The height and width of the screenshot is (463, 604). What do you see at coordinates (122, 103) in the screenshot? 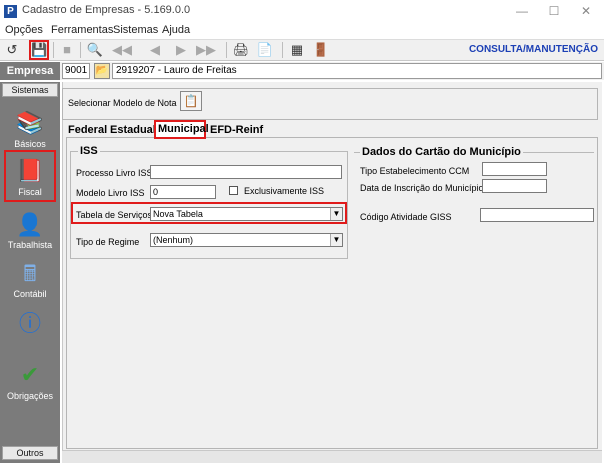
I see `model-label: Selecionar Modelo de Nota` at bounding box center [122, 103].